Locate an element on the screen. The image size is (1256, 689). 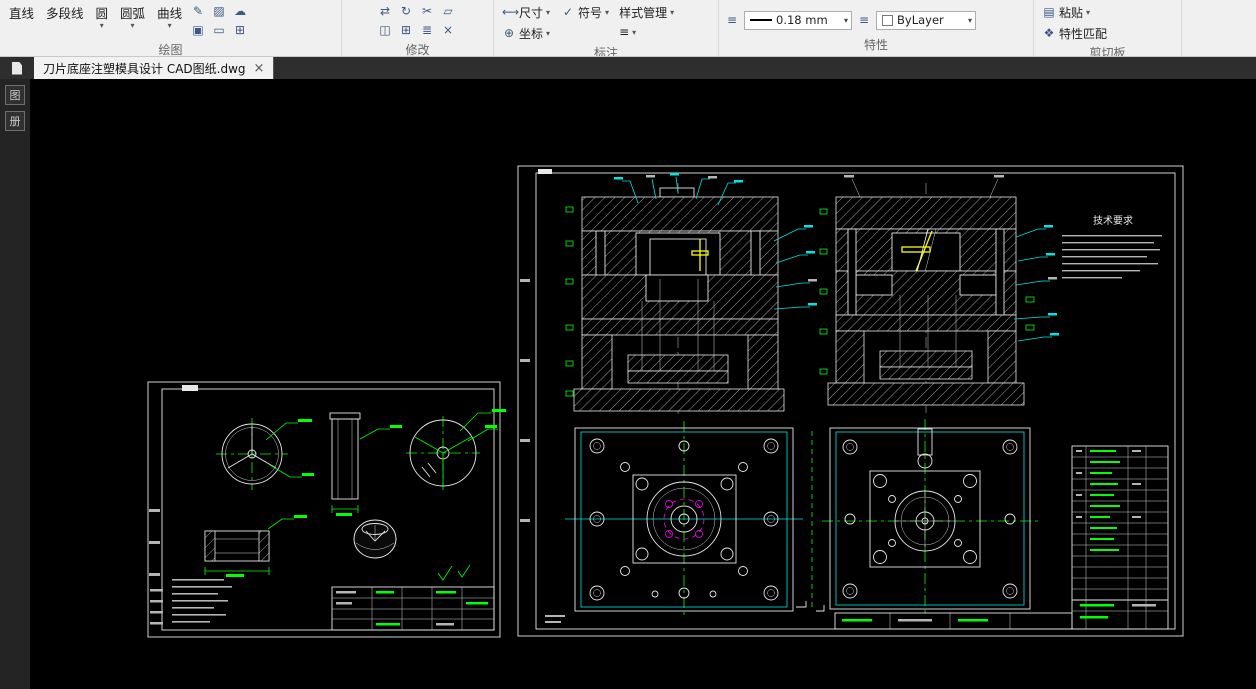
coordinate-icon: ⊕ is located at coordinates (509, 33).